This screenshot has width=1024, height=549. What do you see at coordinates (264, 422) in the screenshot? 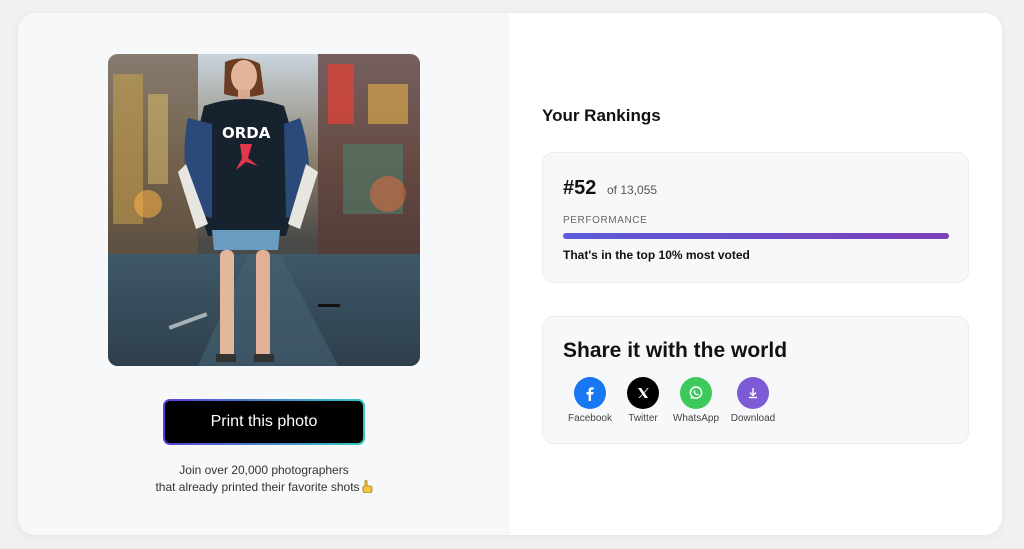
I see `print-photo-button: Print this photo` at bounding box center [264, 422].